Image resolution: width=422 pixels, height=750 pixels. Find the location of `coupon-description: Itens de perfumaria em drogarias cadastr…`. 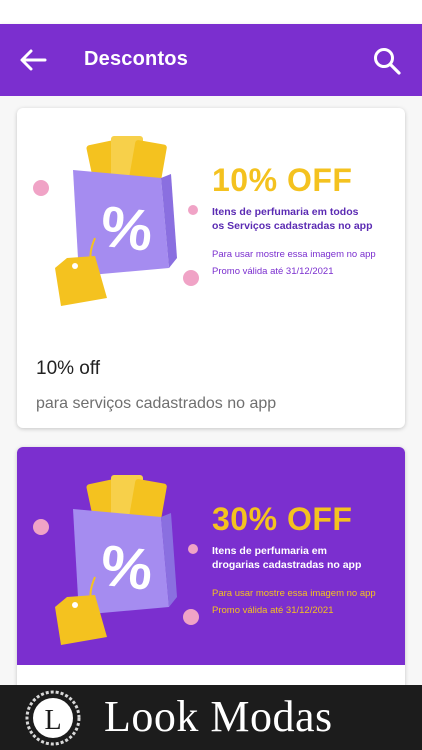

coupon-description: Itens de perfumaria em drogarias cadastr… is located at coordinates (308, 558).